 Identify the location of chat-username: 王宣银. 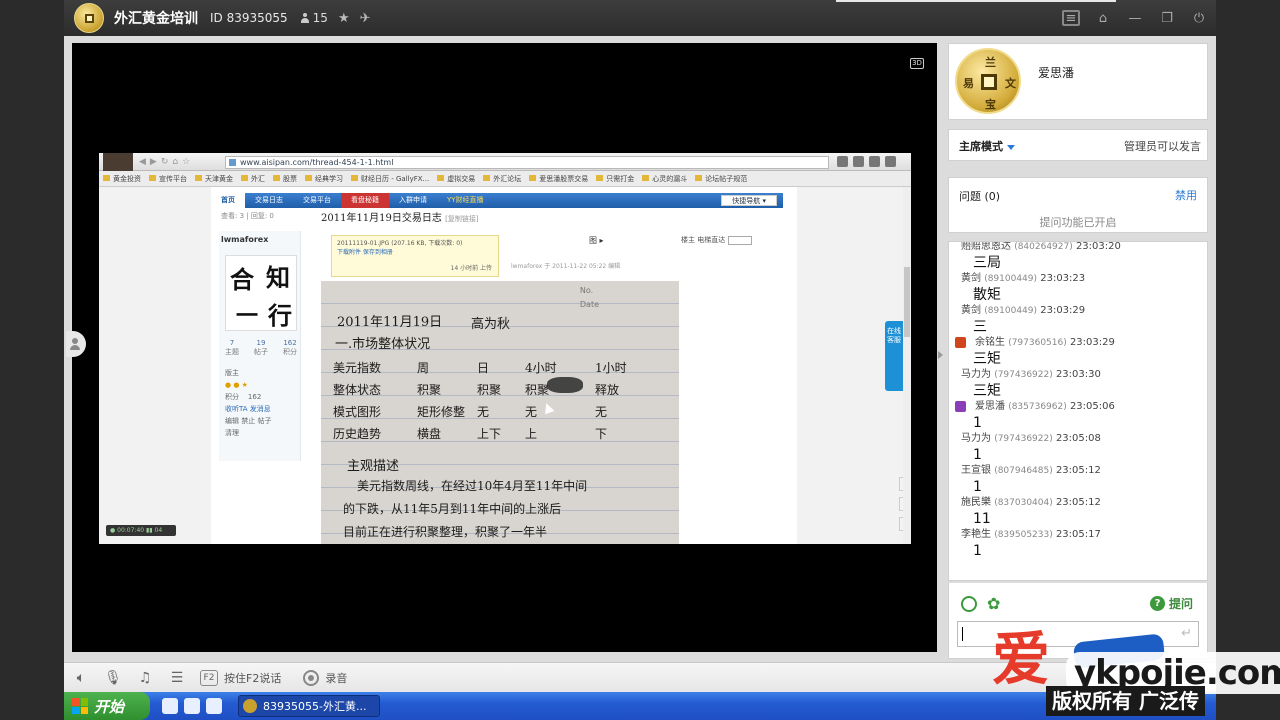
(976, 470).